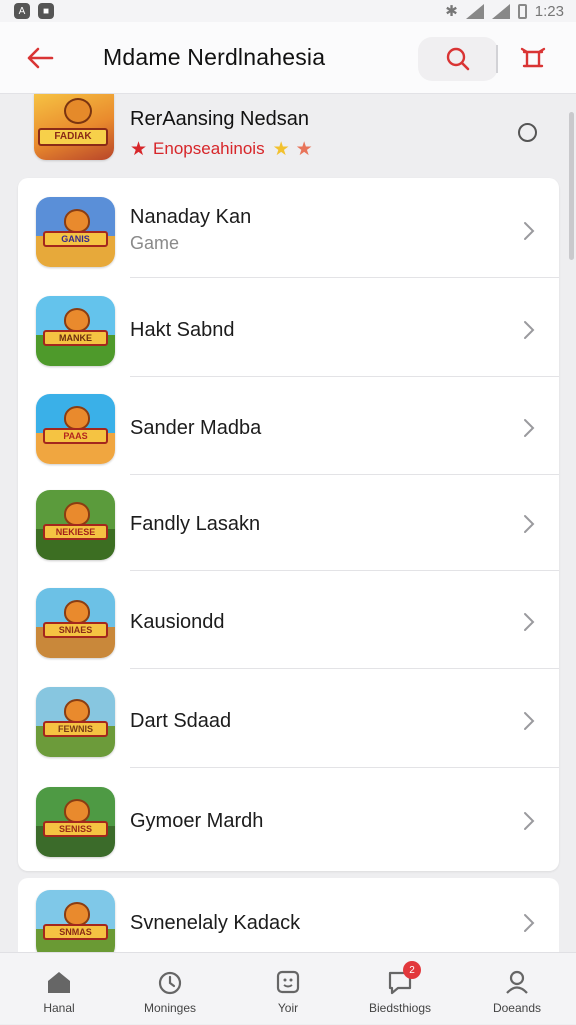 The width and height of the screenshot is (576, 1025). I want to click on partial-item-icon: SNMAS, so click(75, 925).